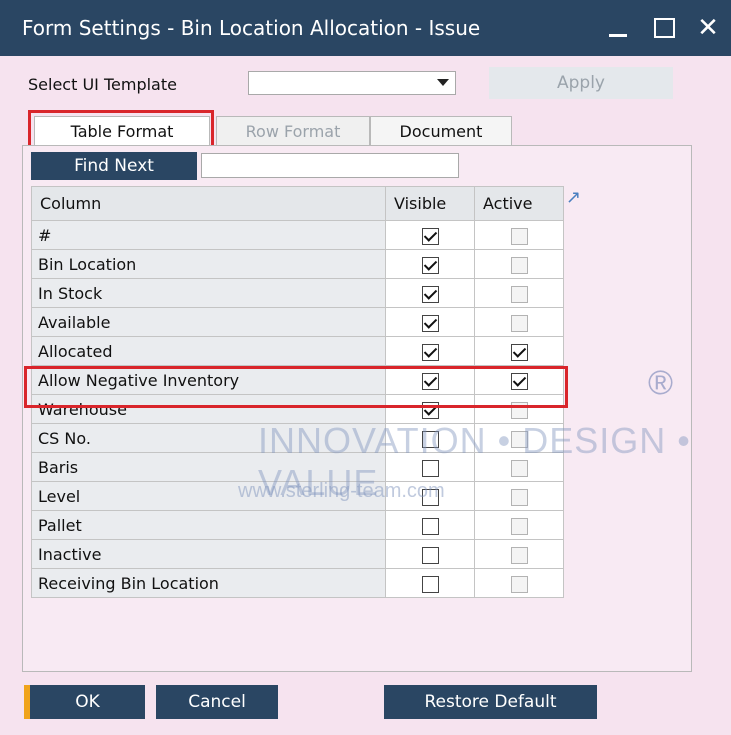  I want to click on apply-button: Apply, so click(581, 83).